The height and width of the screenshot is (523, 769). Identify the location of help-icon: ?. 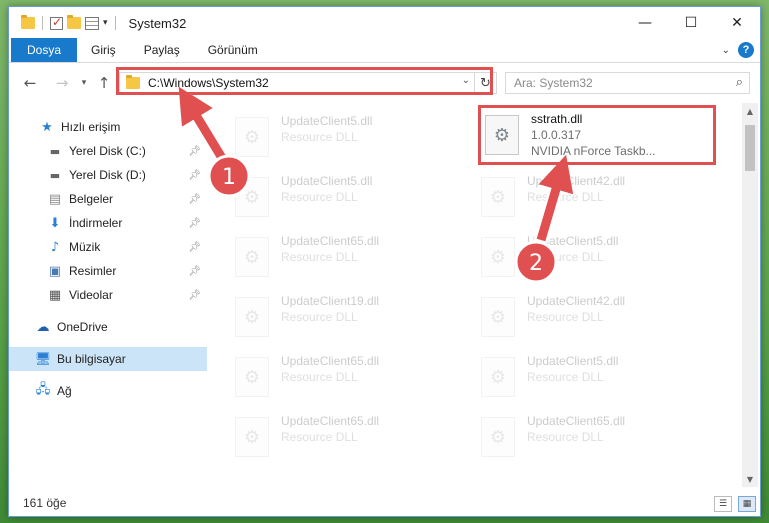
(746, 50).